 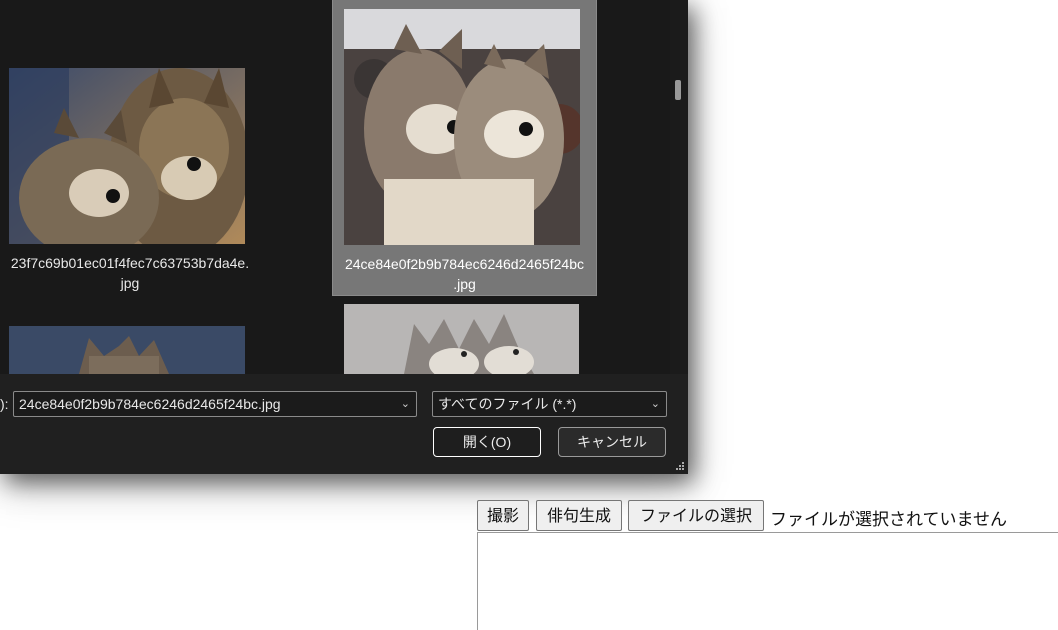 I want to click on file-item: 23f7c69b01ec01f4fec7c63753b7da4e. jpg, so click(x=130, y=178).